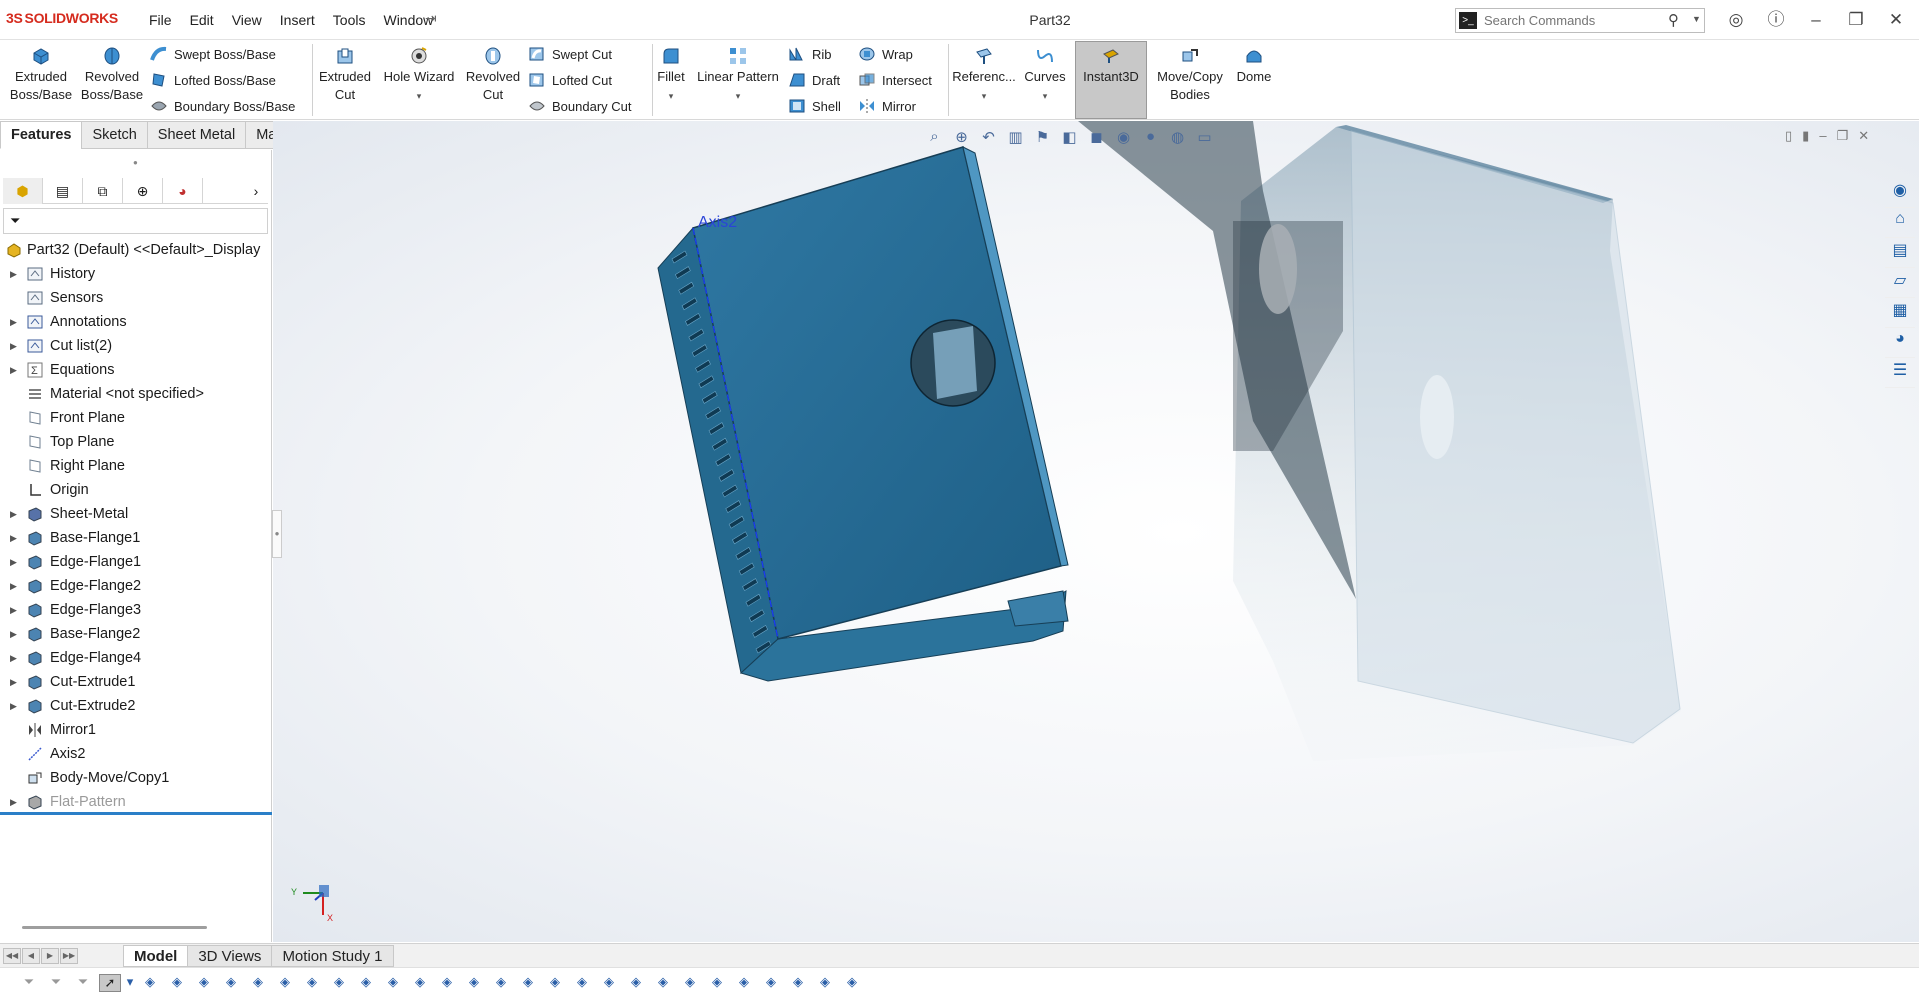  Describe the element at coordinates (984, 73) in the screenshot. I see `reference-geometry-button: Referenc... ▾` at that location.